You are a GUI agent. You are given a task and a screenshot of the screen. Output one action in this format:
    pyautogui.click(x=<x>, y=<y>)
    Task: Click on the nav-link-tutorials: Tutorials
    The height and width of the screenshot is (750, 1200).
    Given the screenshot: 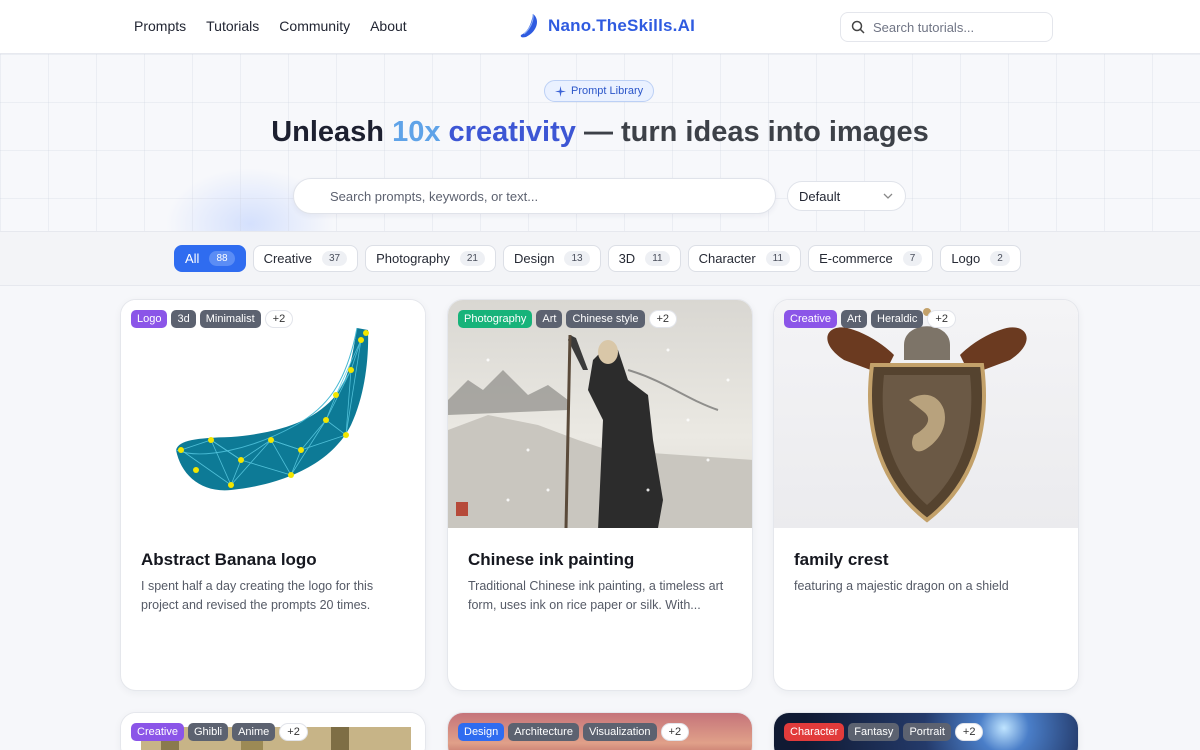 What is the action you would take?
    pyautogui.click(x=232, y=26)
    